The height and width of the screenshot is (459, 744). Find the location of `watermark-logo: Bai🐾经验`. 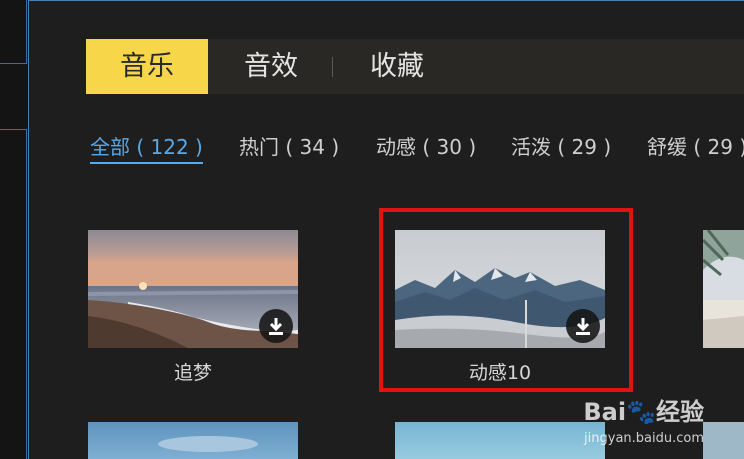

watermark-logo: Bai🐾经验 is located at coordinates (643, 412).